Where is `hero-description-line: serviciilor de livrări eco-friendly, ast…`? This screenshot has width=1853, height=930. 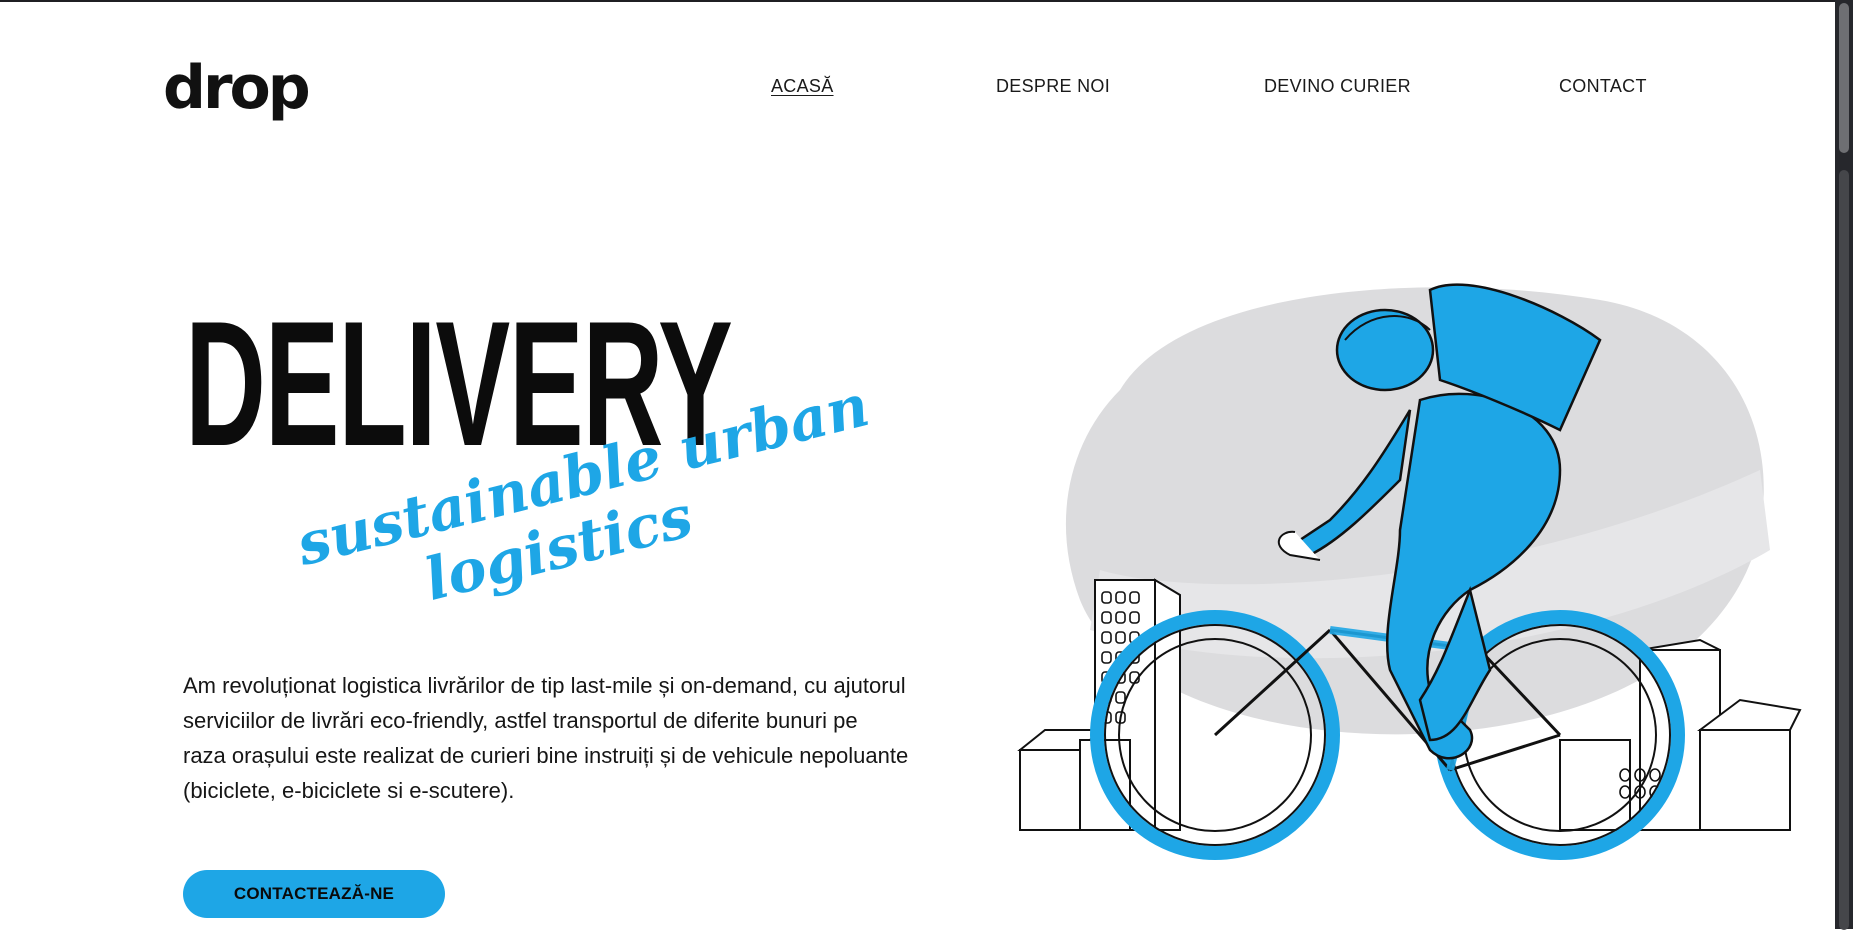 hero-description-line: serviciilor de livrări eco-friendly, ast… is located at coordinates (520, 720).